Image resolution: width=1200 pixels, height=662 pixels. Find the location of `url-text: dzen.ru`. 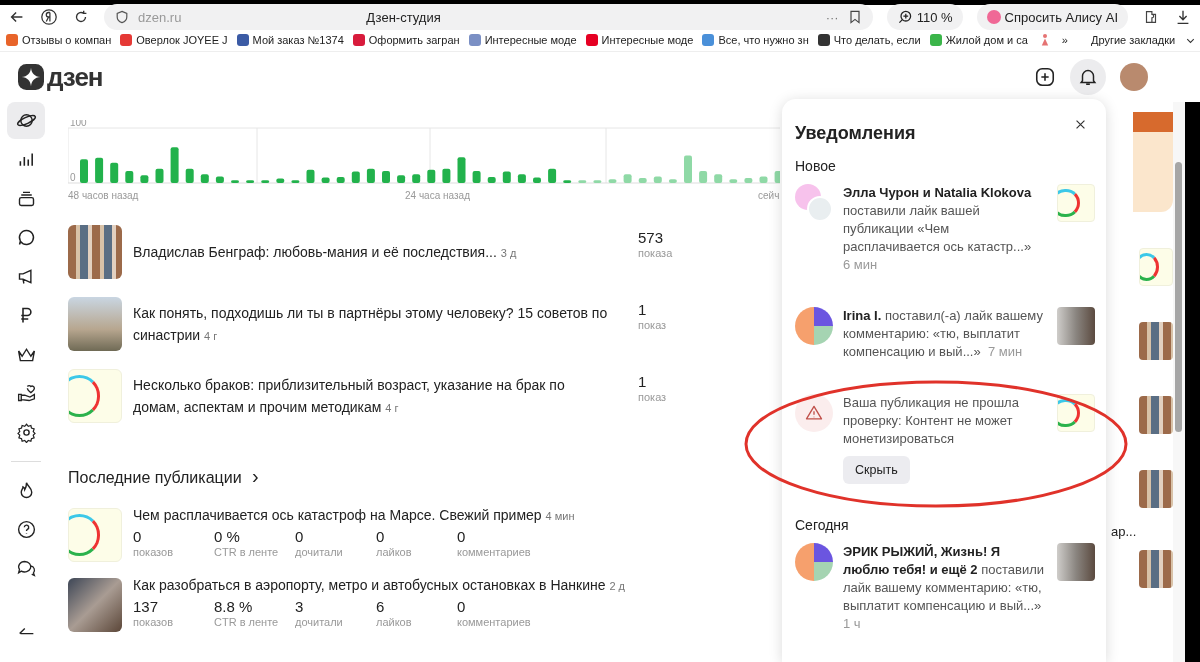

url-text: dzen.ru is located at coordinates (160, 17).